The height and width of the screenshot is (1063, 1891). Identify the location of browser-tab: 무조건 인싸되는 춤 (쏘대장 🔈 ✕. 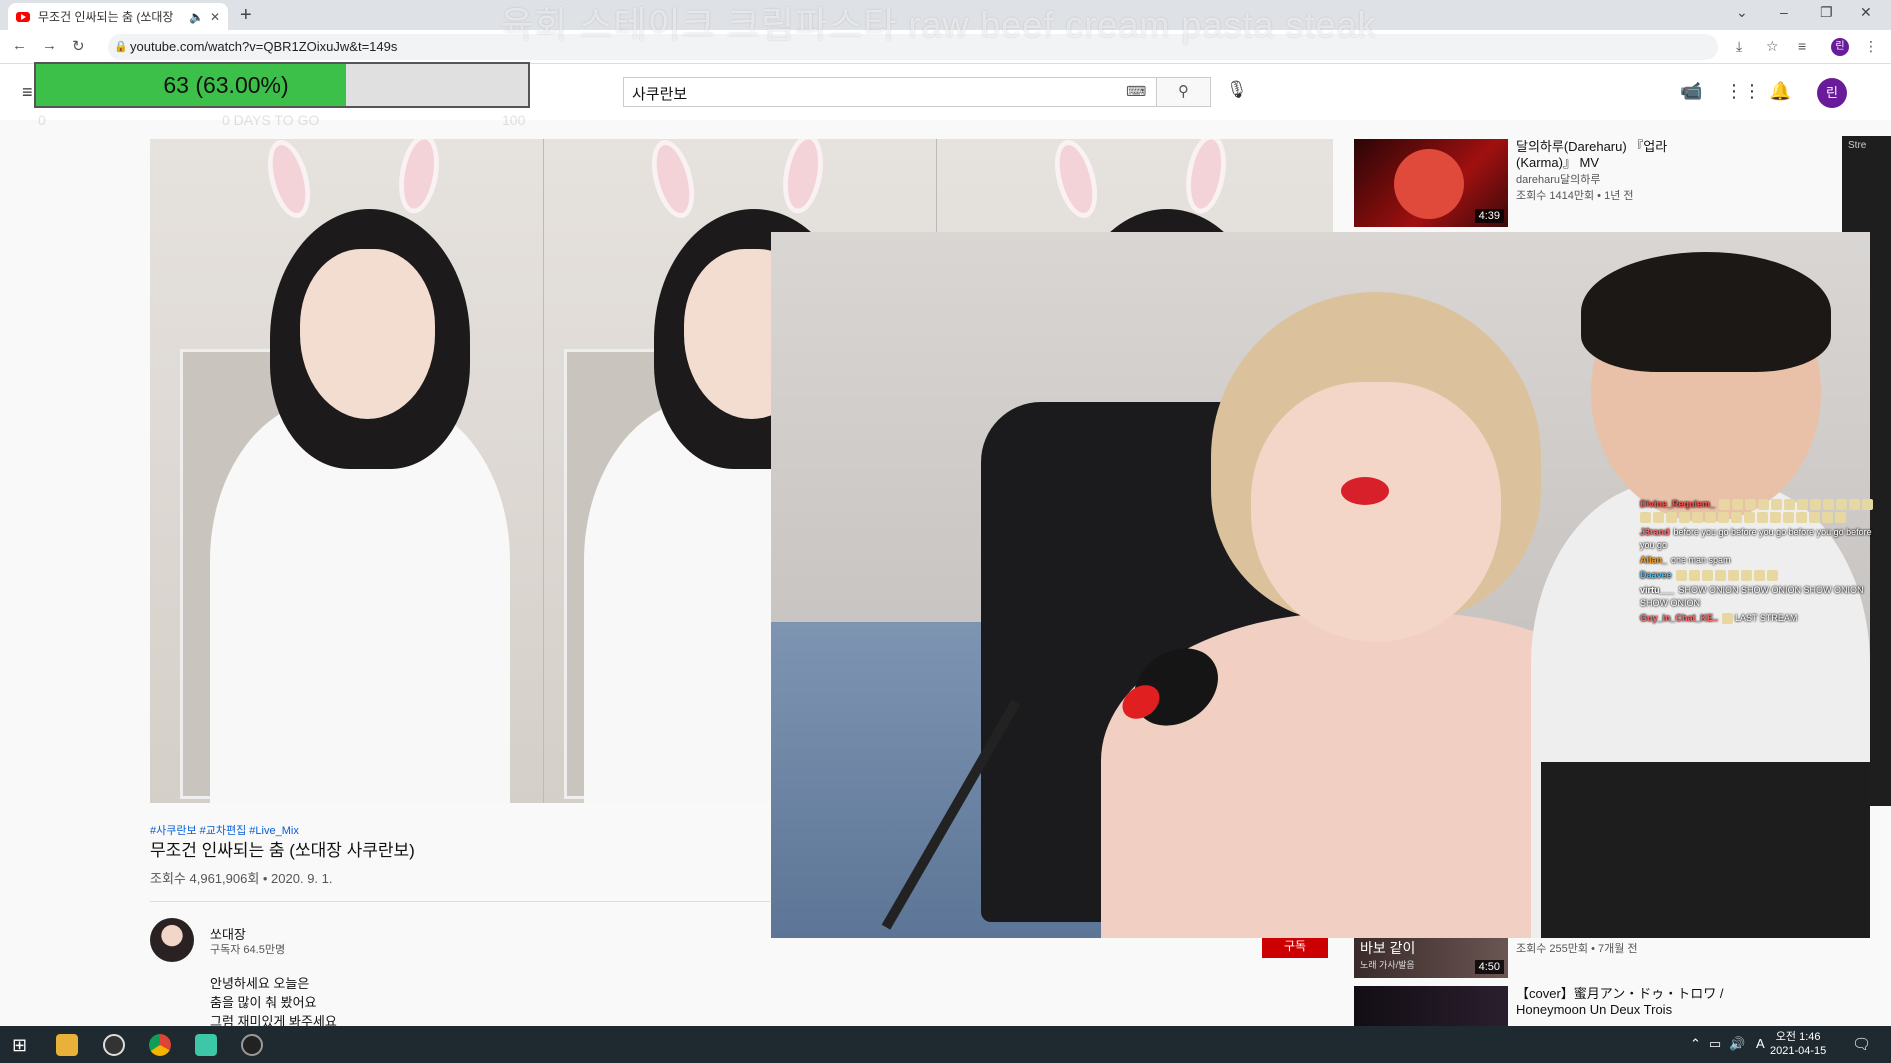
(118, 16).